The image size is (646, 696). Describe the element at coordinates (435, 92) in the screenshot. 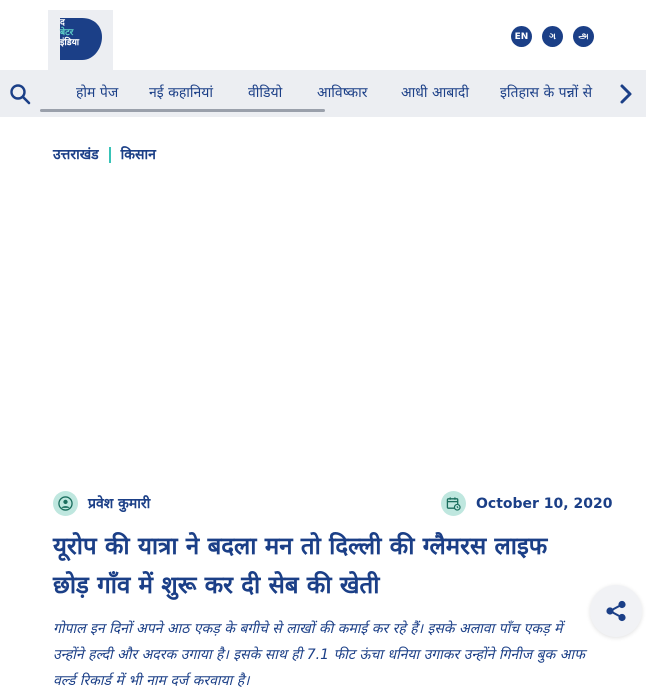

I see `nav-item-women: आधी आबादी` at that location.